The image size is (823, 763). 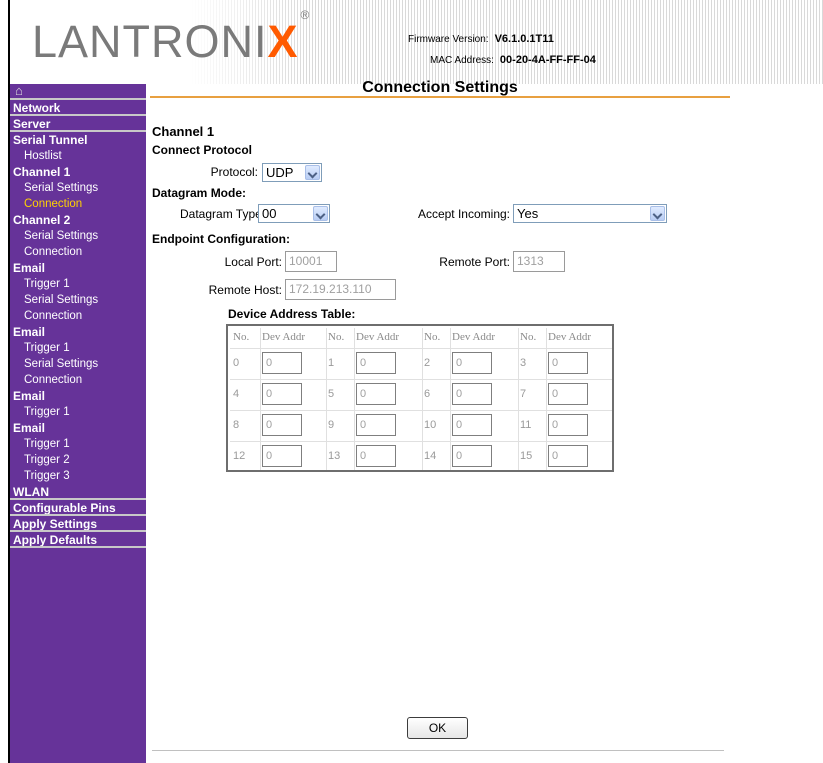 I want to click on device-number: 15, so click(x=526, y=456).